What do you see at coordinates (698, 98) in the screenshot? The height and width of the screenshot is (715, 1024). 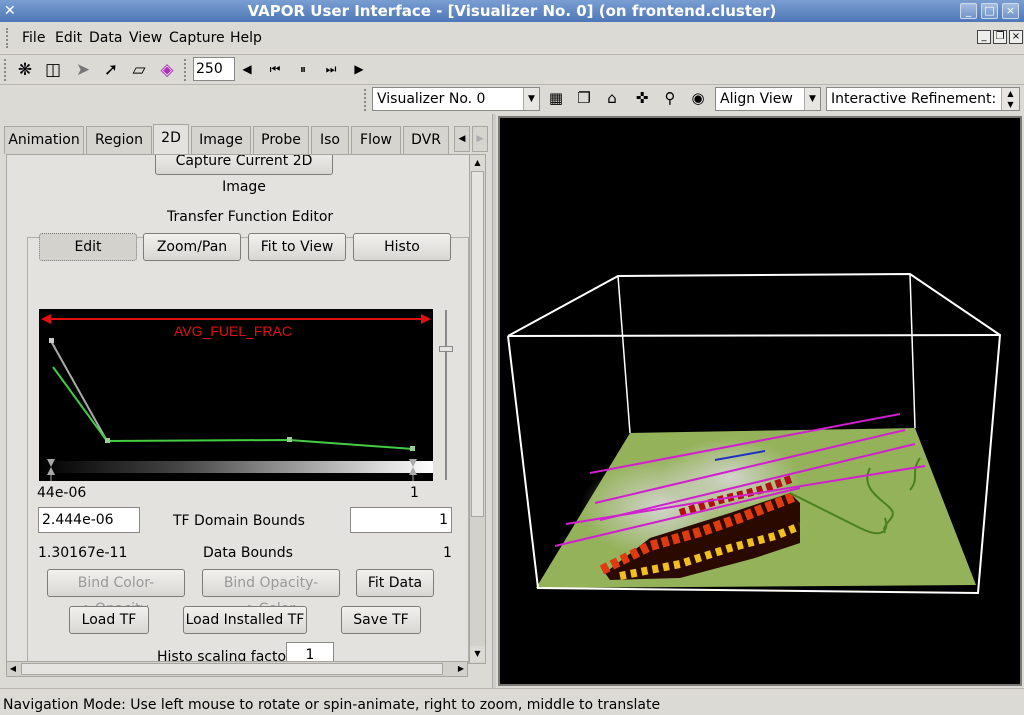 I see `eye-icon: ◉` at bounding box center [698, 98].